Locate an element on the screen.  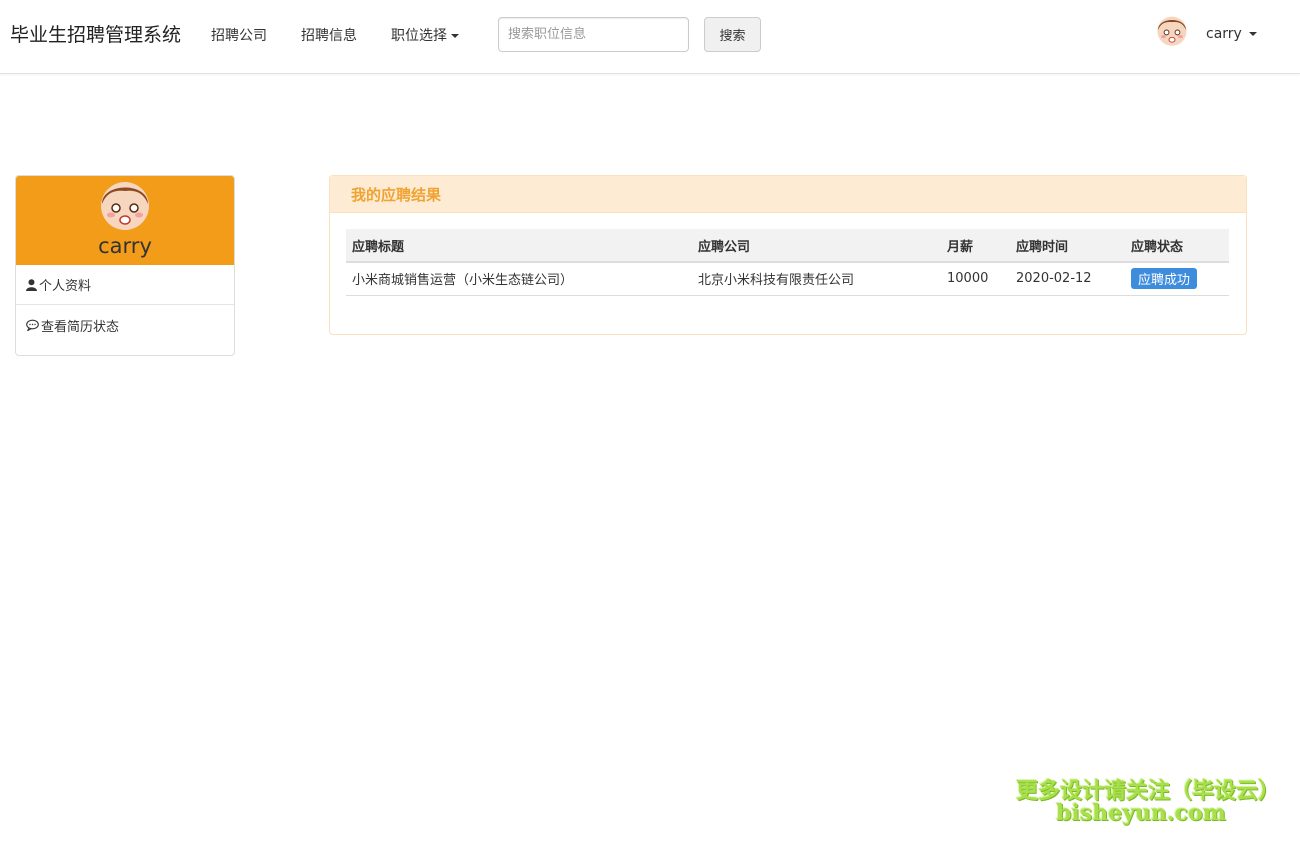
table-header-row: 应聘标题 应聘公司 月薪 应聘时间 应聘状态 is located at coordinates (787, 246).